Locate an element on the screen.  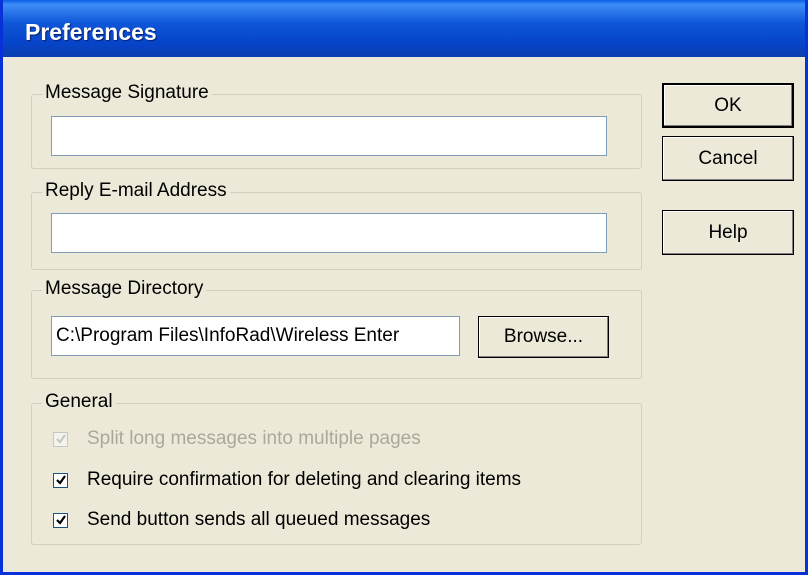
message-directory-input: C:\Program Files\InfoRad\Wireless Enter is located at coordinates (255, 336).